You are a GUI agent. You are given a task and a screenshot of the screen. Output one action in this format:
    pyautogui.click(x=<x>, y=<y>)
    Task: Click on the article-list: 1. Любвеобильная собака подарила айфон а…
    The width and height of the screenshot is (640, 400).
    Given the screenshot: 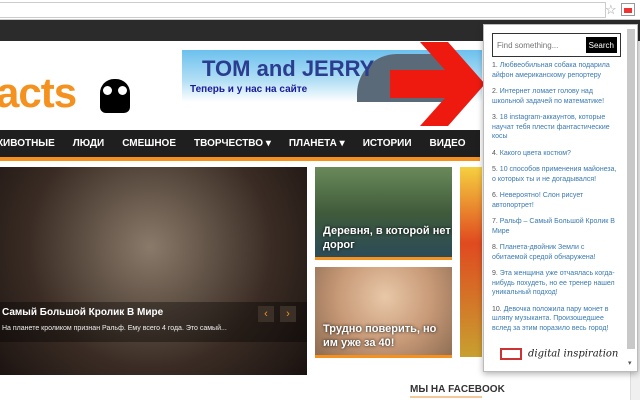 What is the action you would take?
    pyautogui.click(x=556, y=200)
    